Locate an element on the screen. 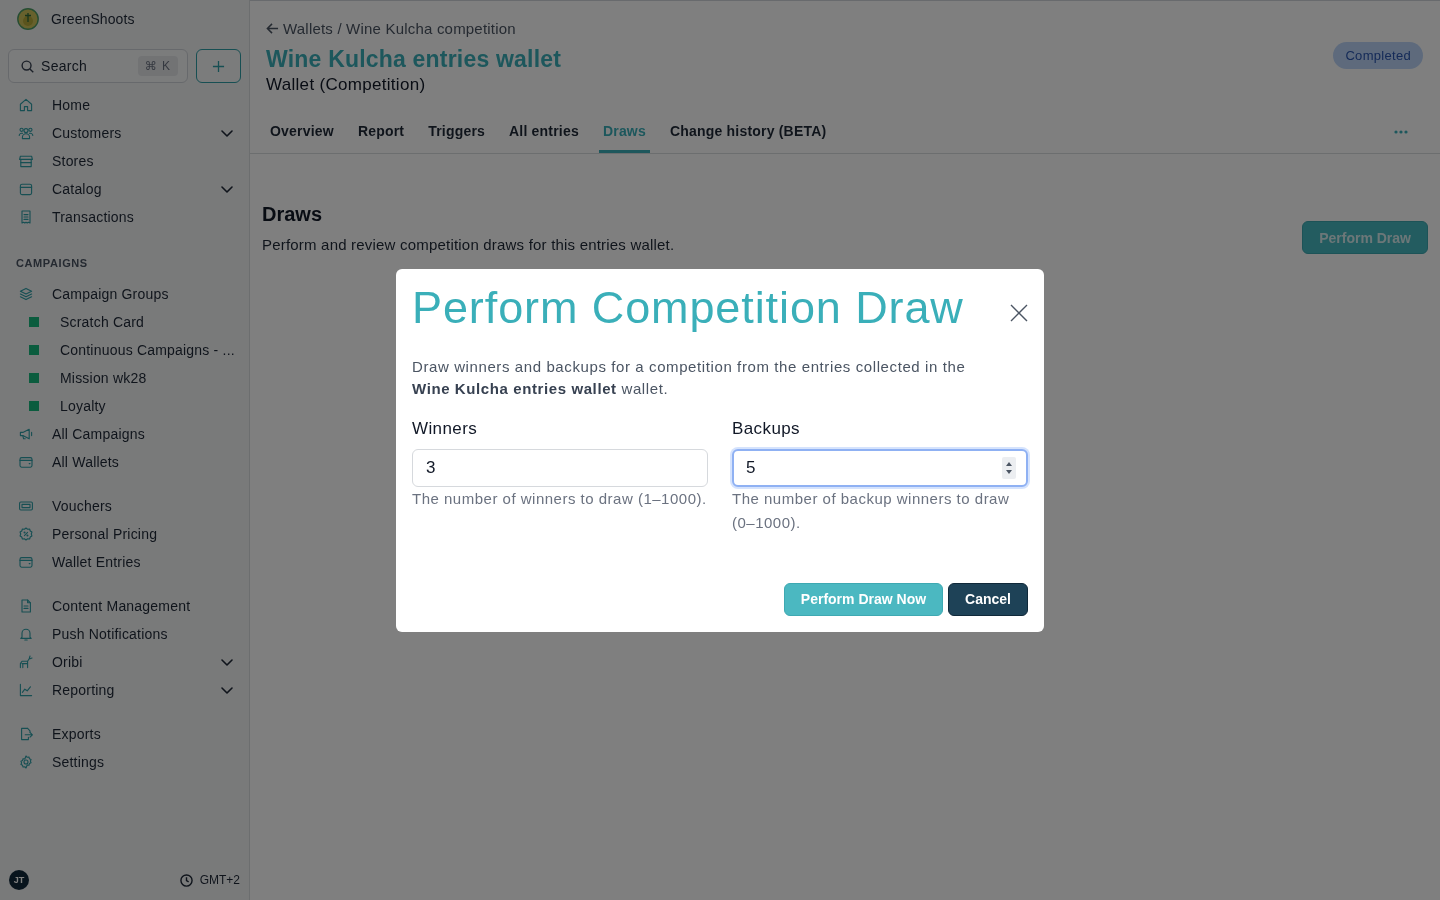 This screenshot has height=900, width=1440. nav-item: Stores is located at coordinates (124, 161).